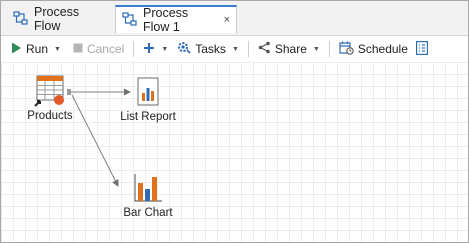 The width and height of the screenshot is (469, 243). I want to click on tab-process-flow-1: Process Flow 1 ×, so click(176, 19).